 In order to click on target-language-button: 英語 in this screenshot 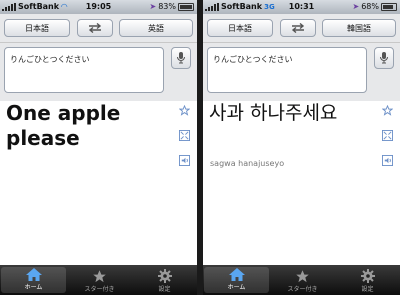, I will do `click(156, 28)`.